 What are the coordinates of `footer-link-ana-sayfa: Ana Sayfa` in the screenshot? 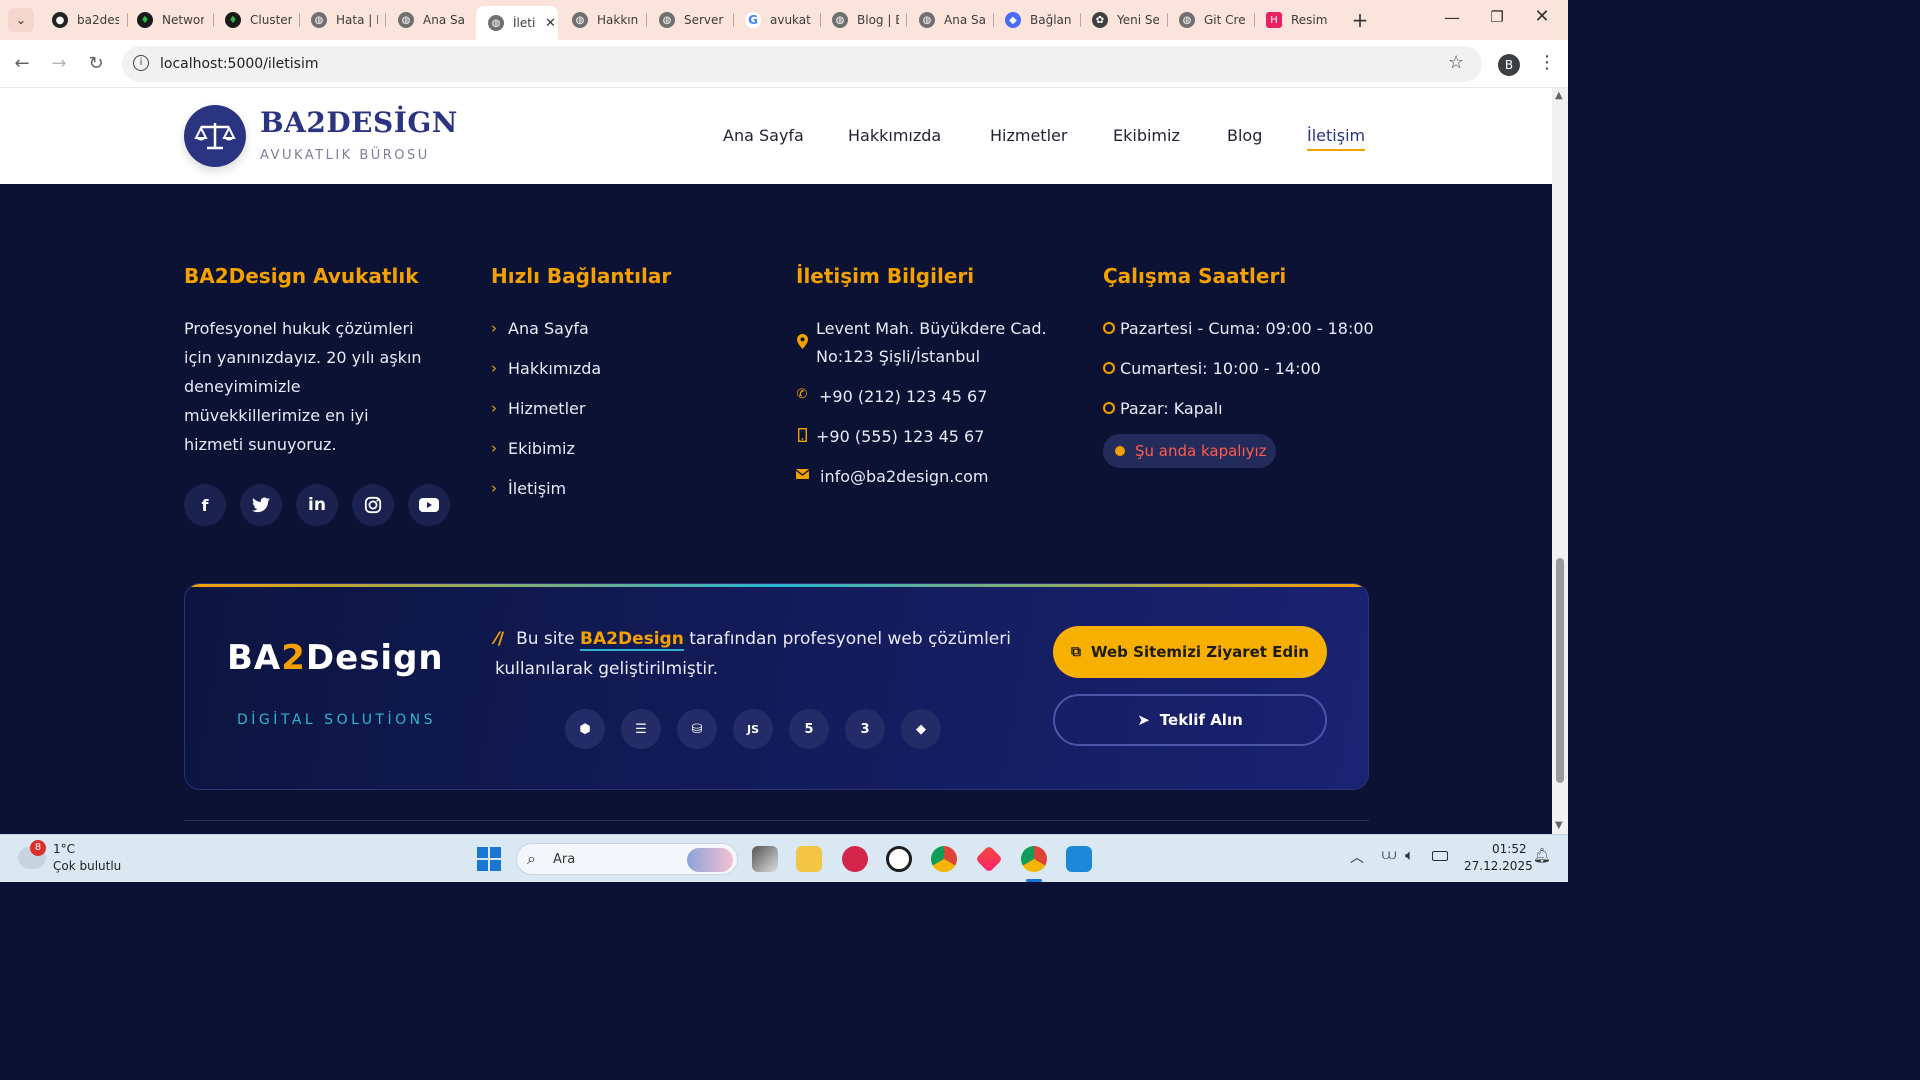 It's located at (548, 328).